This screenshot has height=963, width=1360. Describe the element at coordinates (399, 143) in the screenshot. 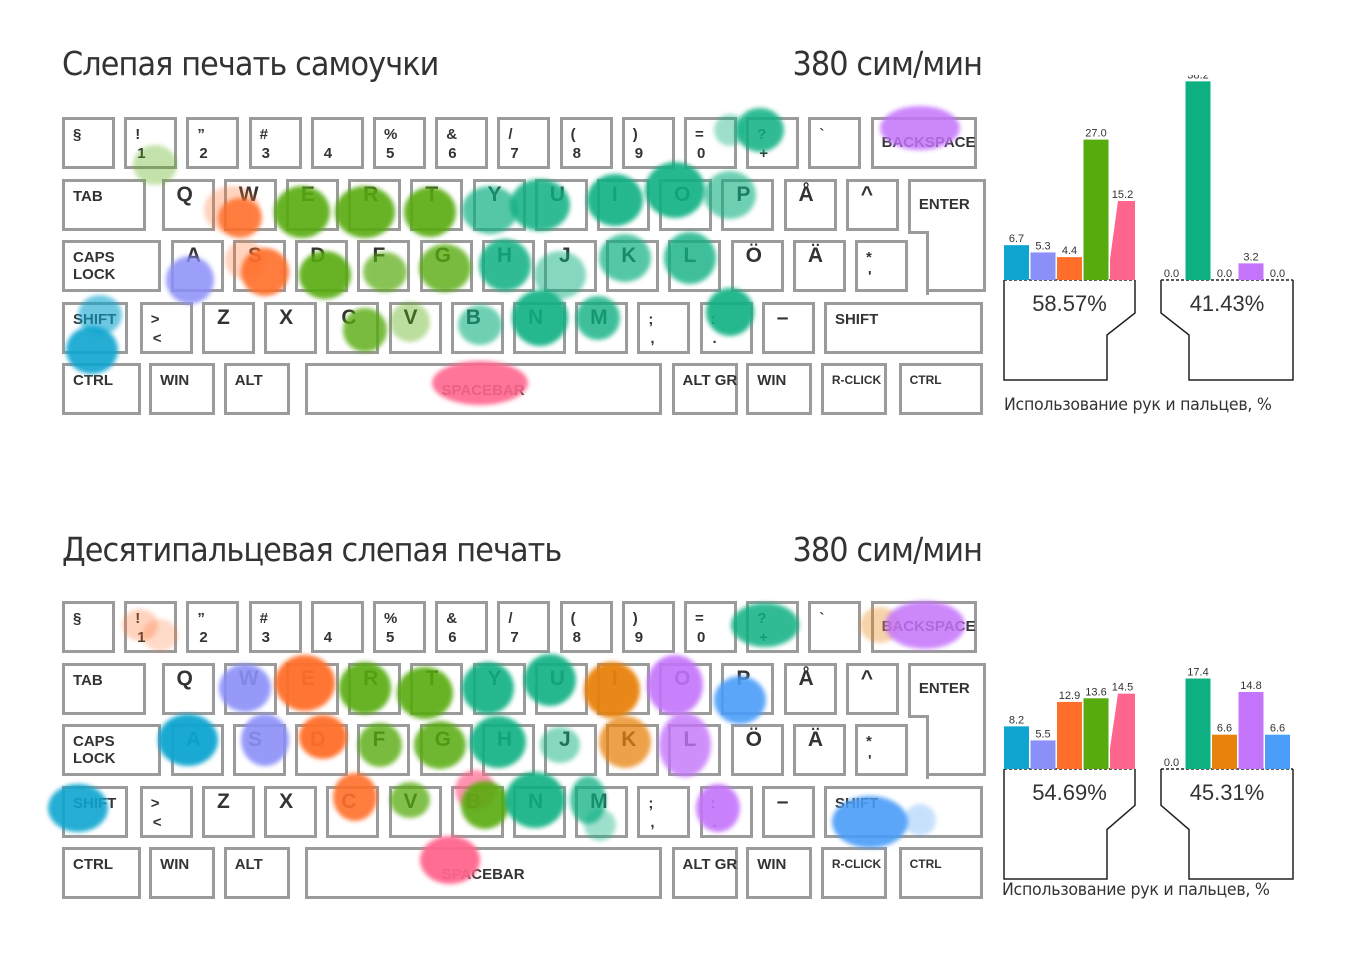

I see `key-%: % 5` at that location.